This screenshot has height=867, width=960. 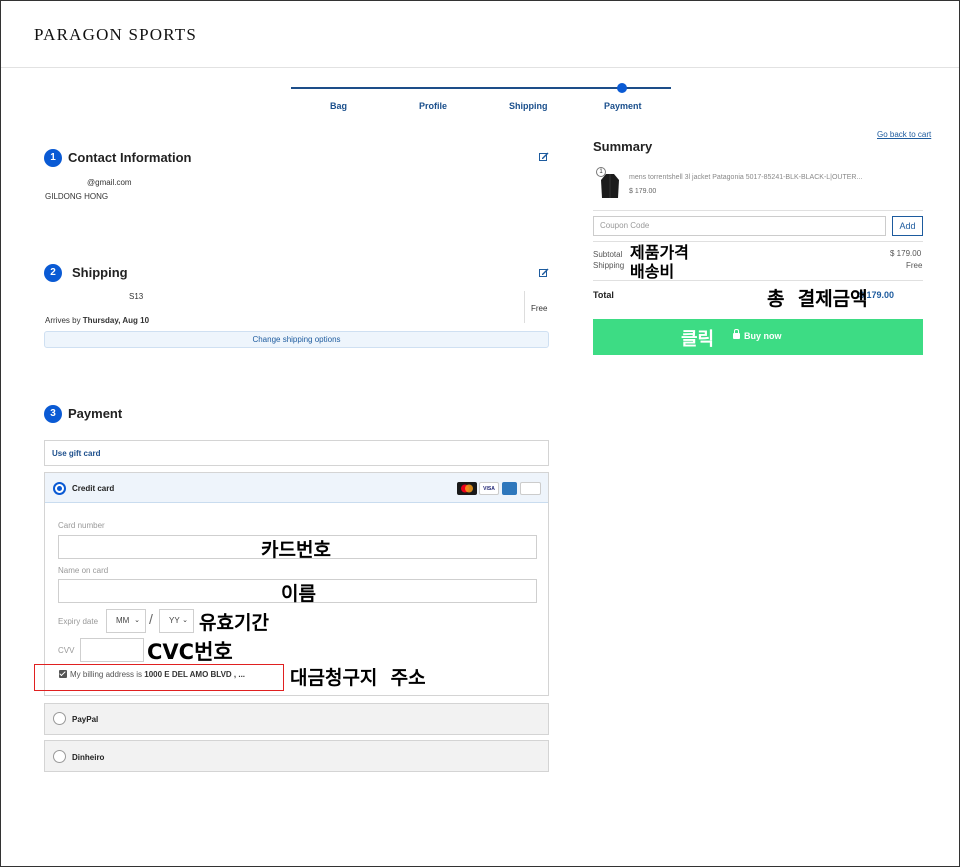 What do you see at coordinates (81, 525) in the screenshot?
I see `card-number-label: Card number` at bounding box center [81, 525].